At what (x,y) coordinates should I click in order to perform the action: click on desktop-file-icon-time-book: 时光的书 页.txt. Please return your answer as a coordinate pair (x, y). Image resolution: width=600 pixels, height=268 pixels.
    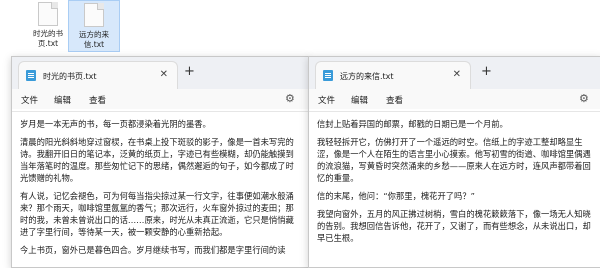
    Looking at the image, I should click on (48, 26).